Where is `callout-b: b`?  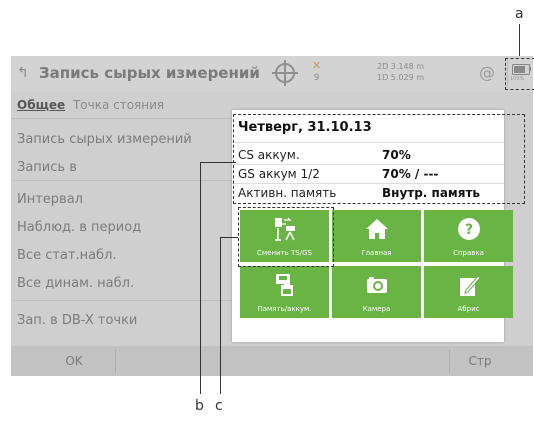 callout-b: b is located at coordinates (199, 406).